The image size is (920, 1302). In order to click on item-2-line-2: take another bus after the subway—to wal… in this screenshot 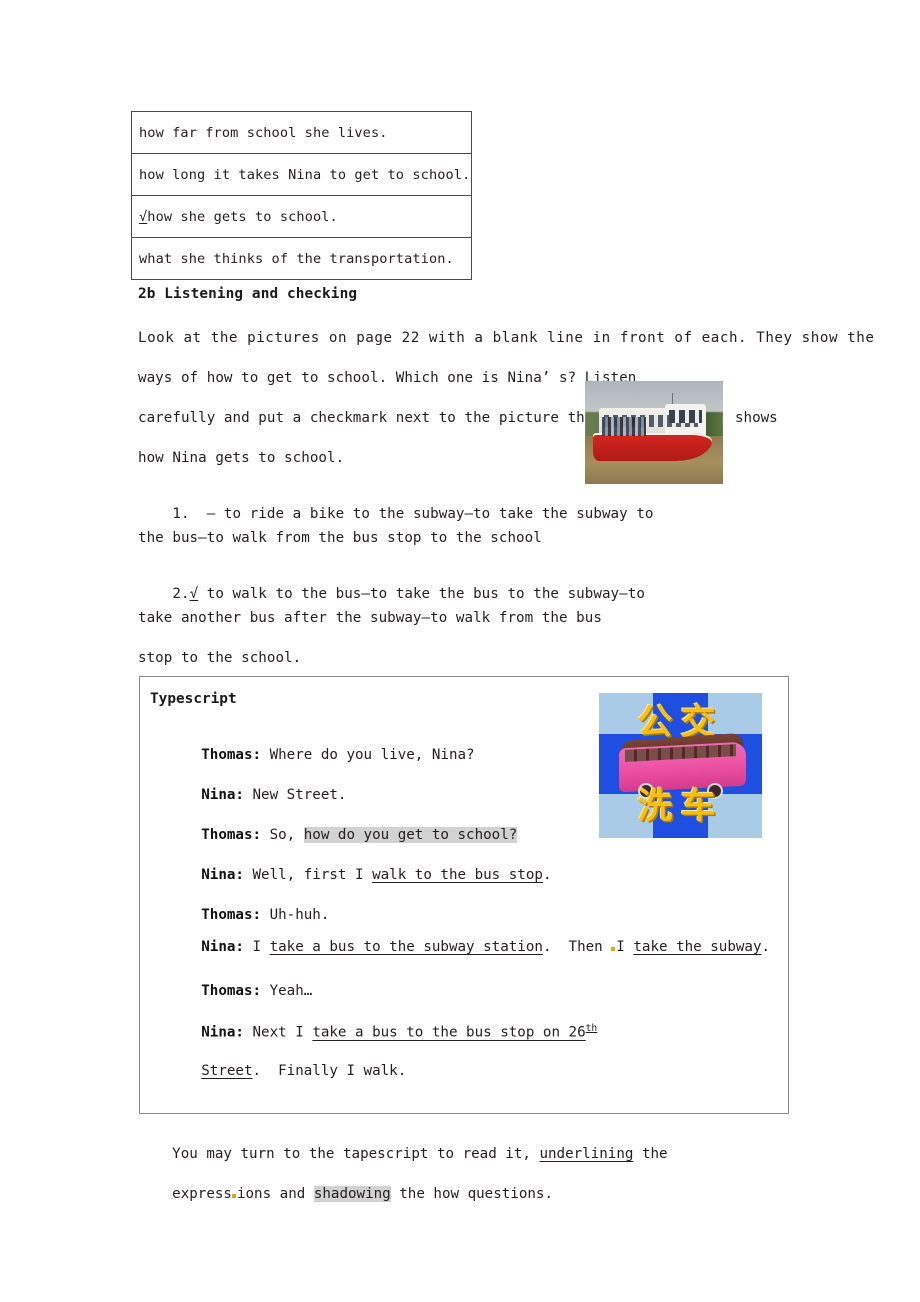, I will do `click(370, 618)`.